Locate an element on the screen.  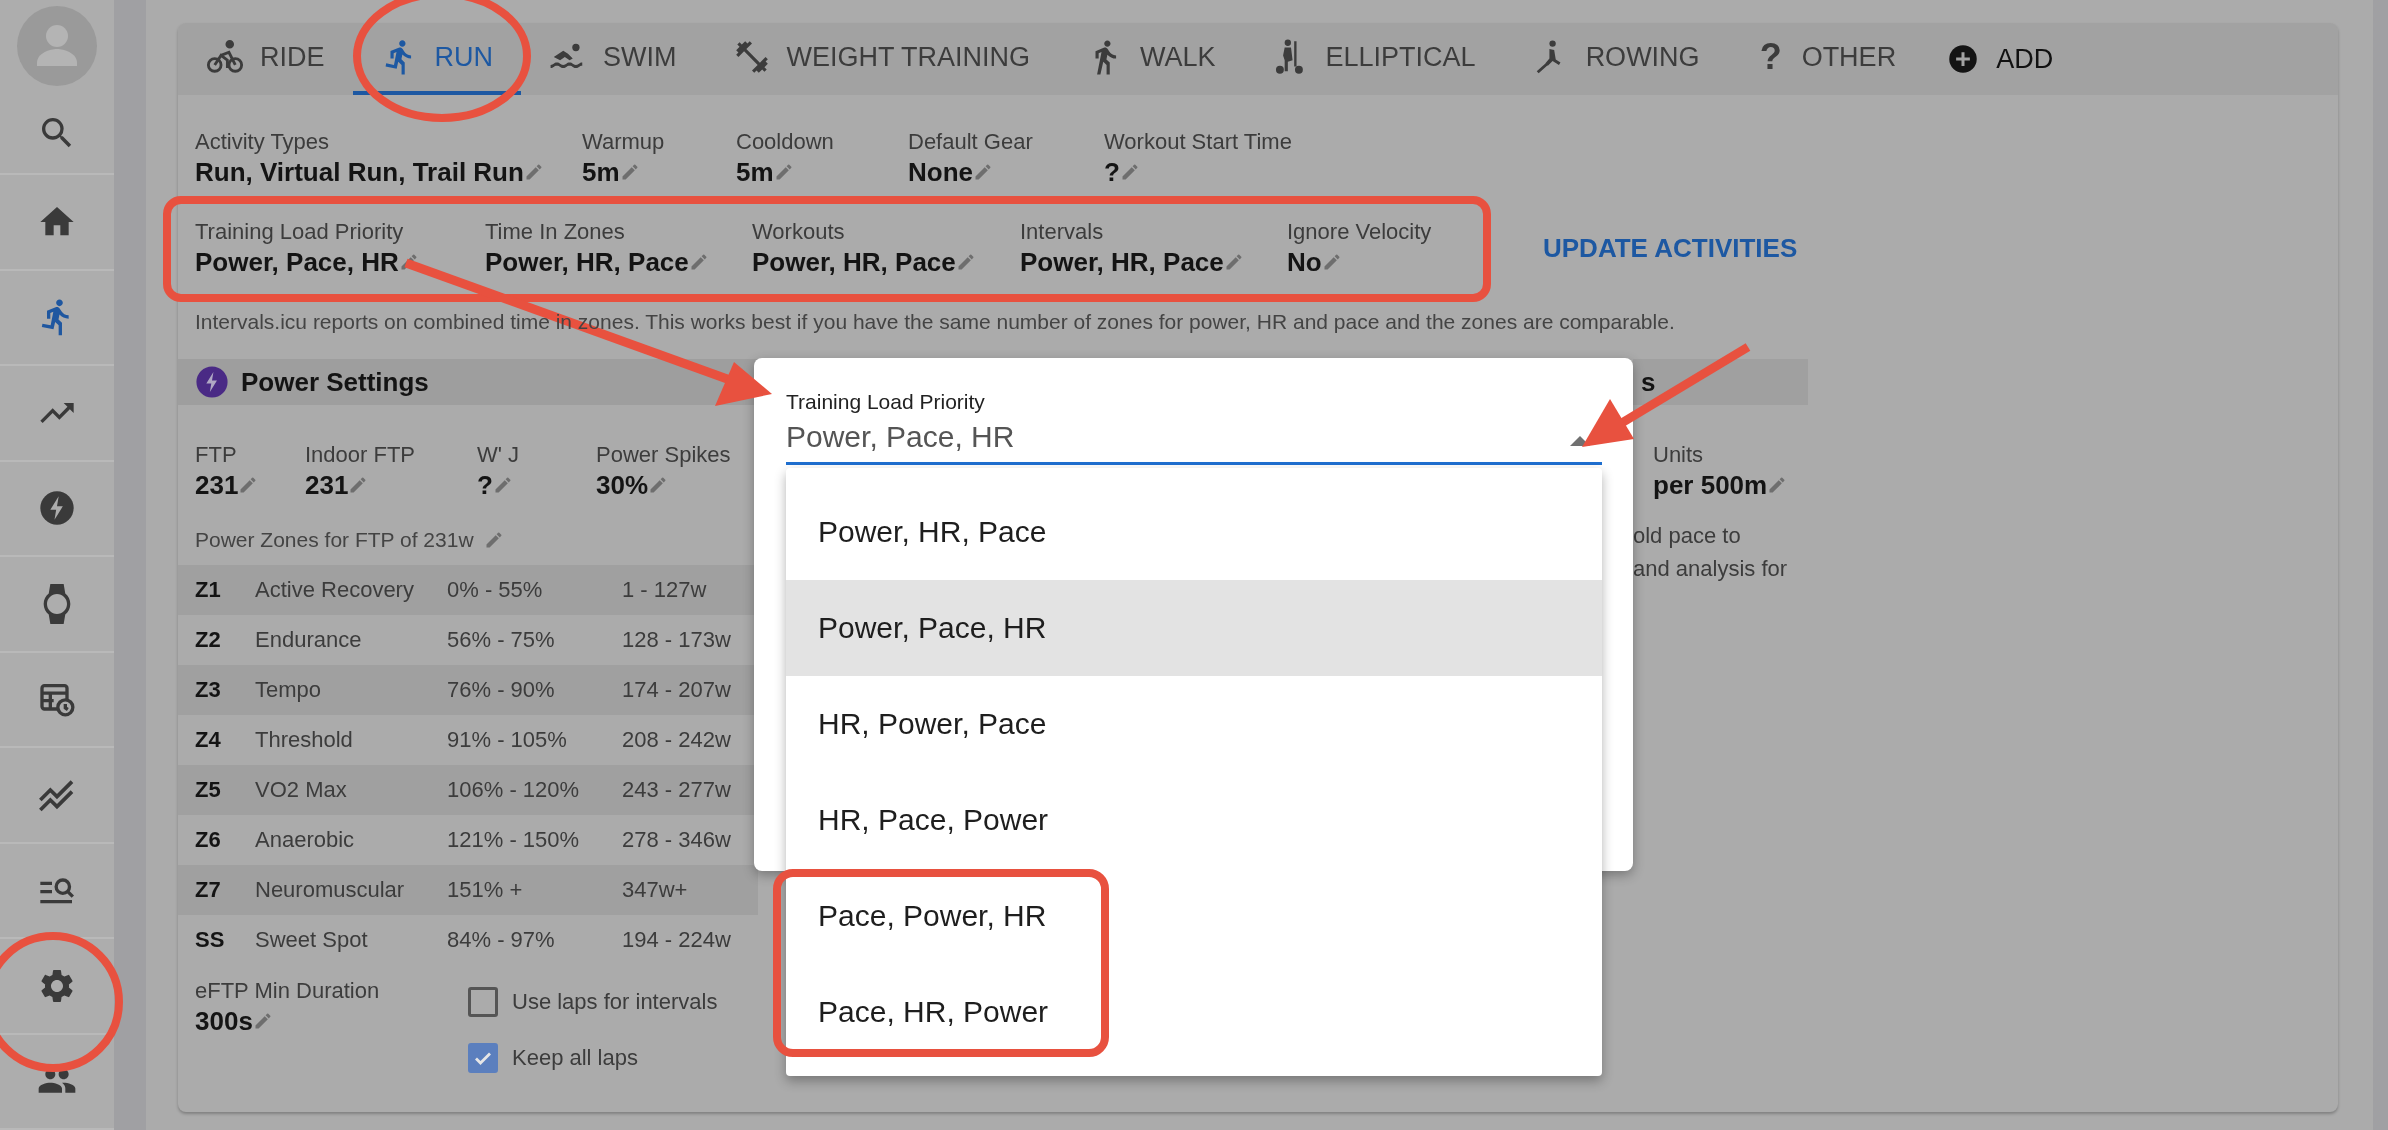
field-value: Run, Virtual Run, Trail Run is located at coordinates (359, 172).